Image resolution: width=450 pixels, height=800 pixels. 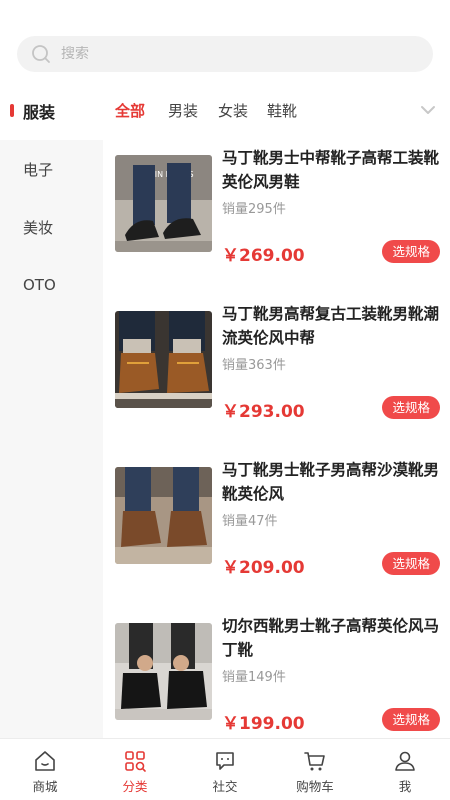 I want to click on subcategory-tabs: 全部 男装 女装 鞋靴, so click(x=276, y=110).